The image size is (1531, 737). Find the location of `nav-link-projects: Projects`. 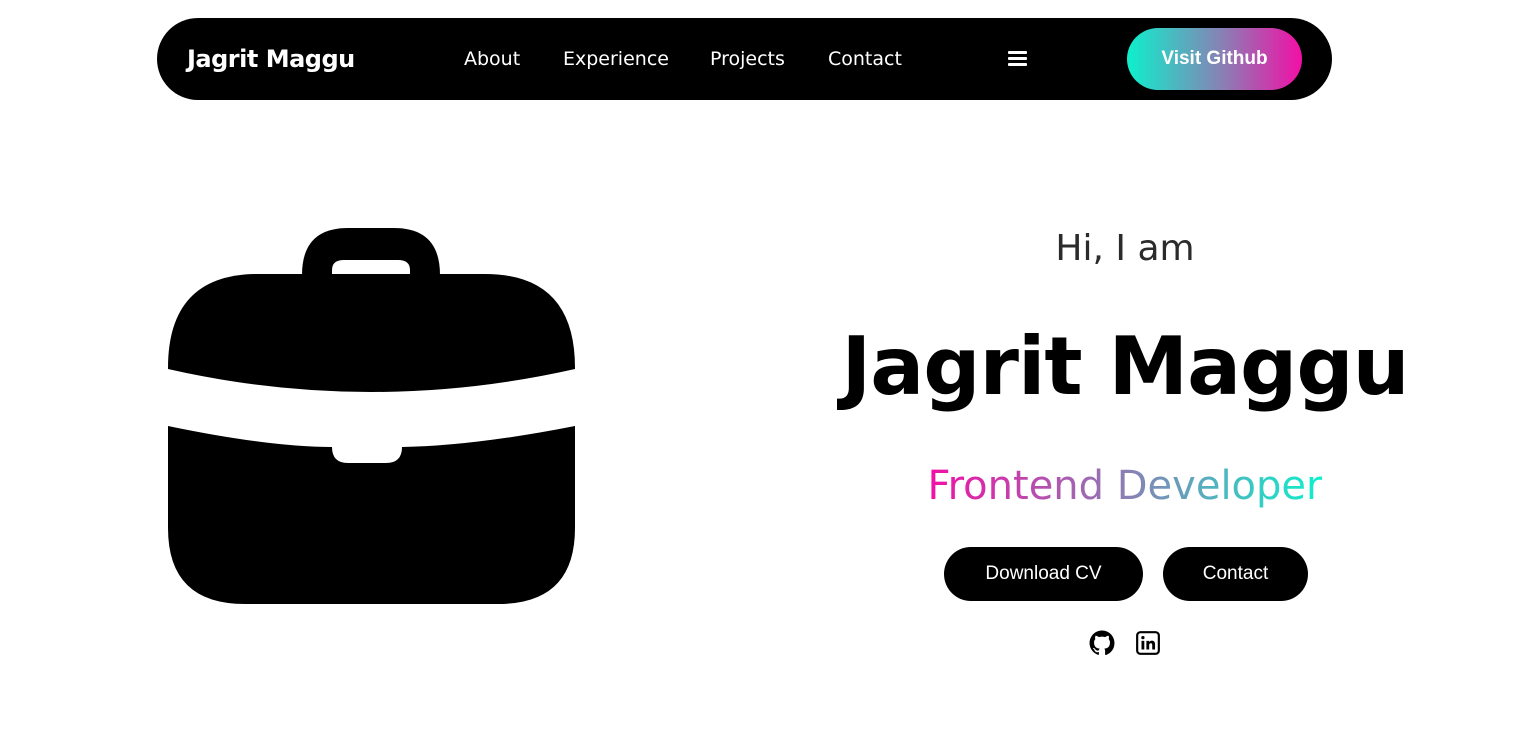

nav-link-projects: Projects is located at coordinates (747, 59).